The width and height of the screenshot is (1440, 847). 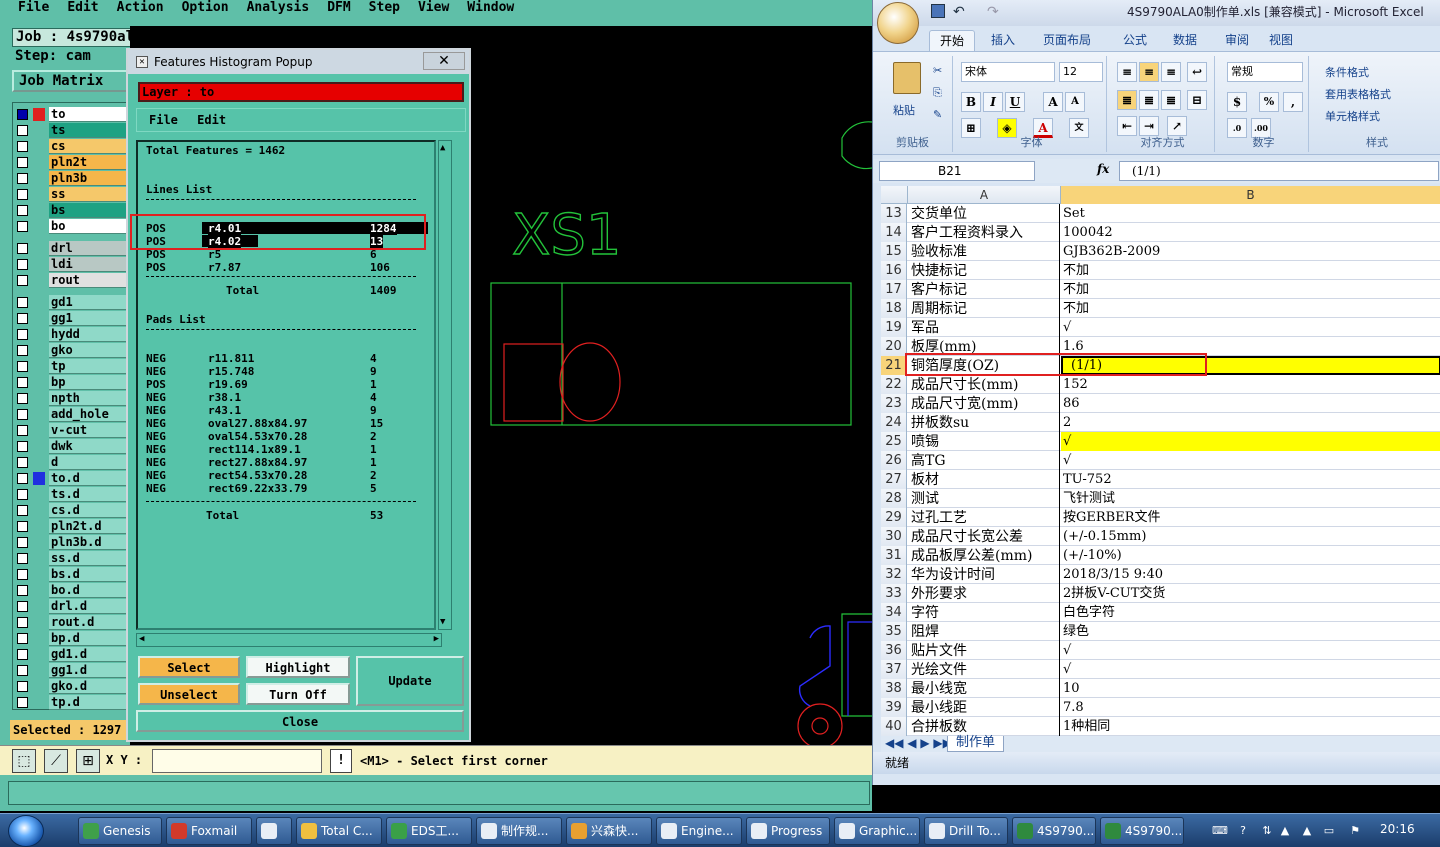 What do you see at coordinates (71, 686) in the screenshot?
I see `layer-row: gko.d` at bounding box center [71, 686].